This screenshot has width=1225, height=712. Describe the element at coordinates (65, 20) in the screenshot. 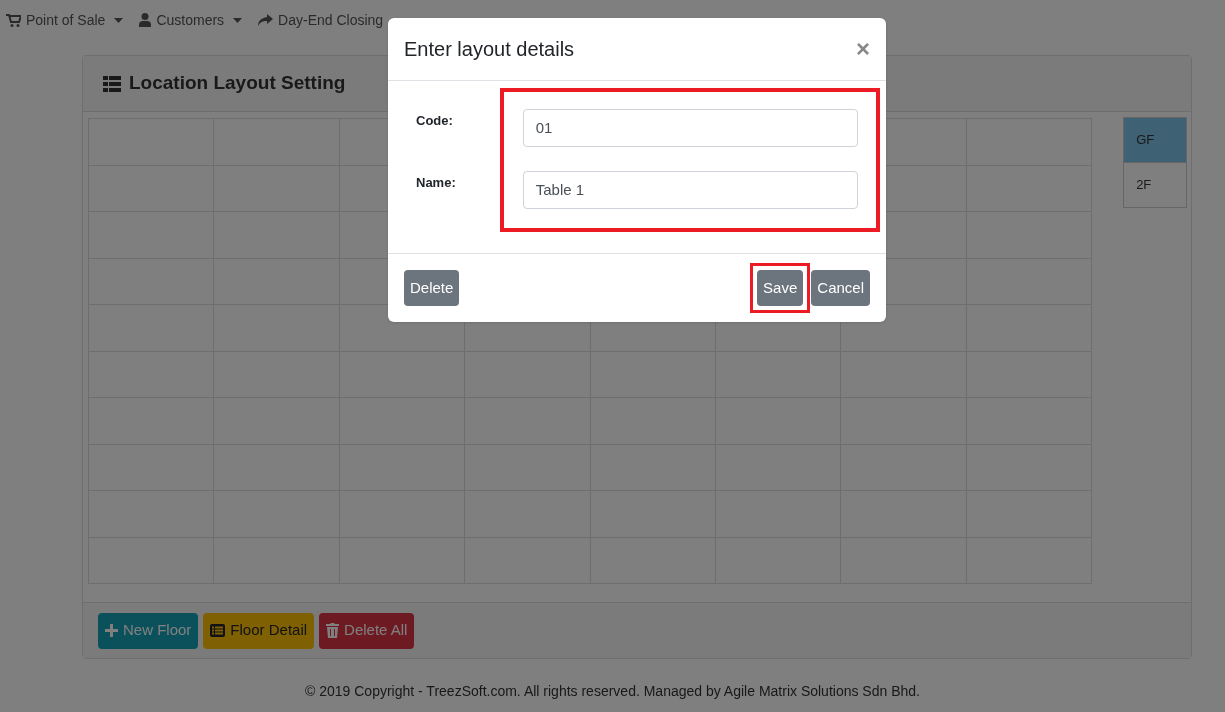

I see `nav-menu-item: Point of Sale` at that location.